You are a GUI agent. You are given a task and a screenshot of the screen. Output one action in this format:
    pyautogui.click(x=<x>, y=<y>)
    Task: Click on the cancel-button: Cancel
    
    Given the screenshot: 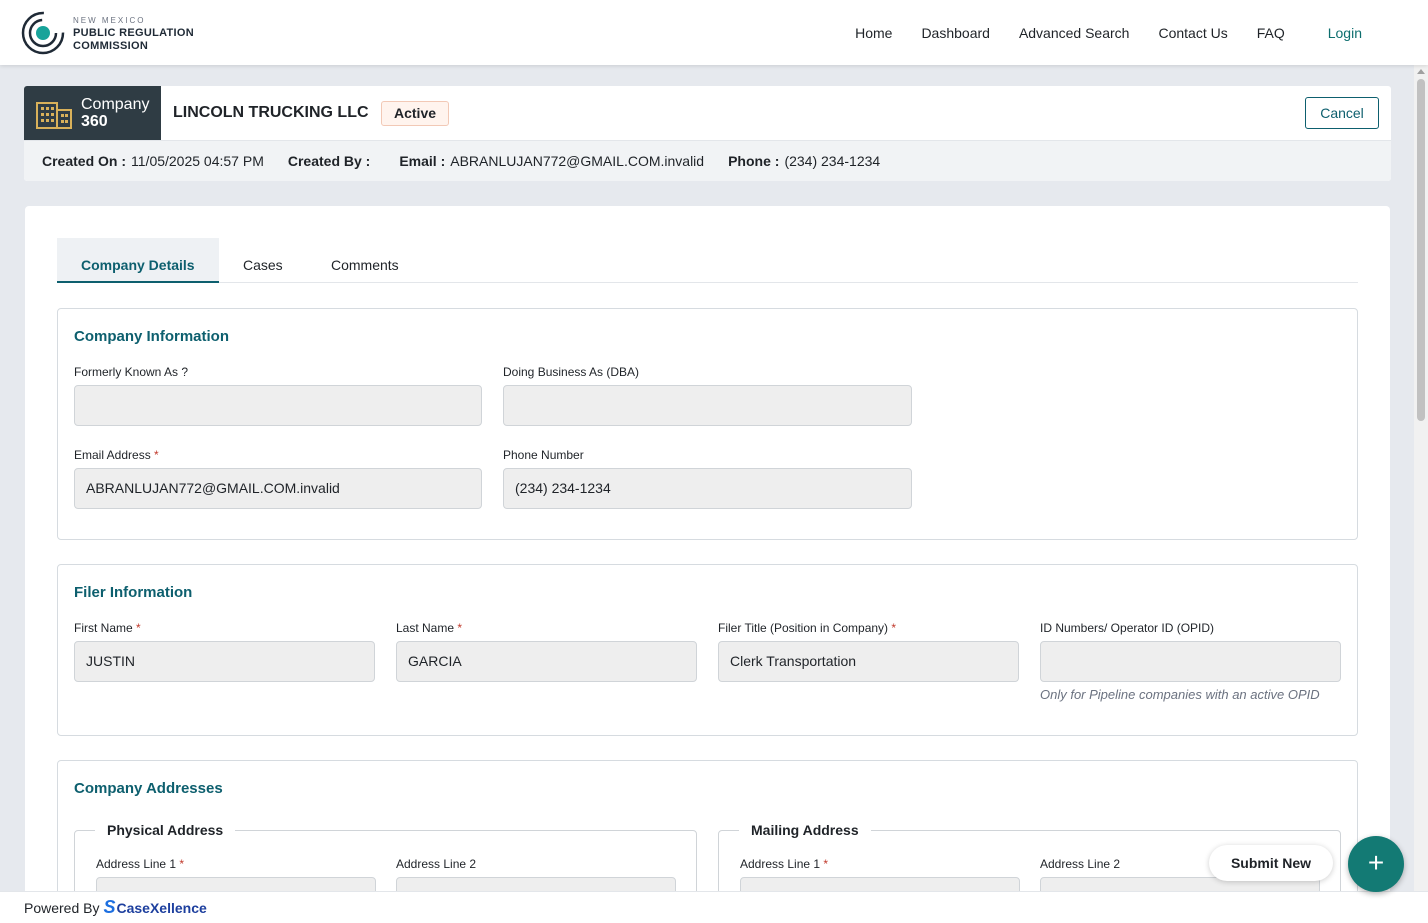 What is the action you would take?
    pyautogui.click(x=1342, y=113)
    